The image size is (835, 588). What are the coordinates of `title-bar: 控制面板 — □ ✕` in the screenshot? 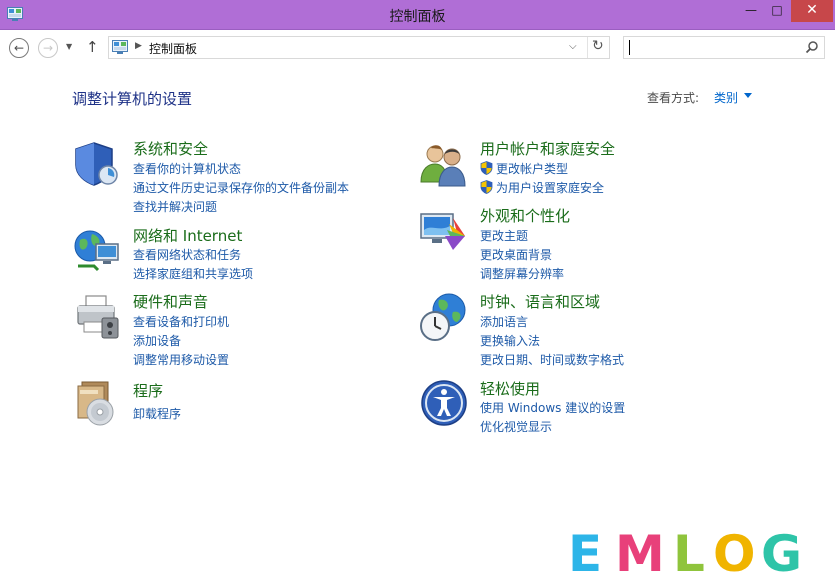 It's located at (417, 15).